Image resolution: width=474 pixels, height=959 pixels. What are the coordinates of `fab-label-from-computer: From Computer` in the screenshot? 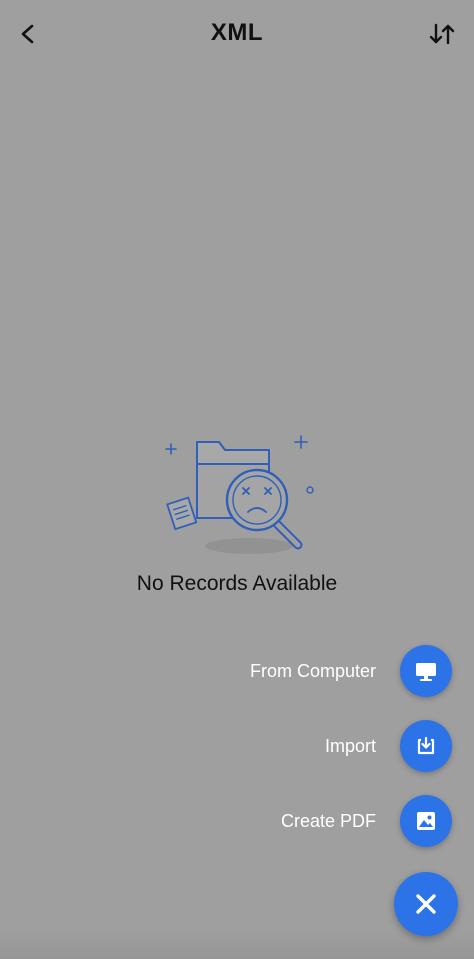 It's located at (313, 671).